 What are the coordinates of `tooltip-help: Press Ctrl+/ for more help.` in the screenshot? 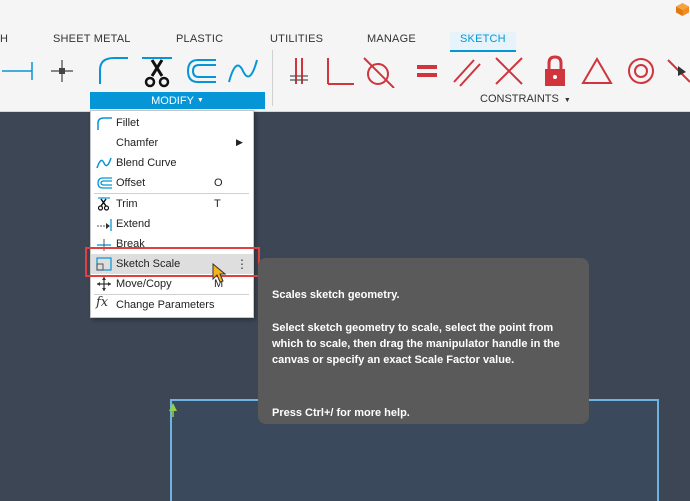 It's located at (341, 413).